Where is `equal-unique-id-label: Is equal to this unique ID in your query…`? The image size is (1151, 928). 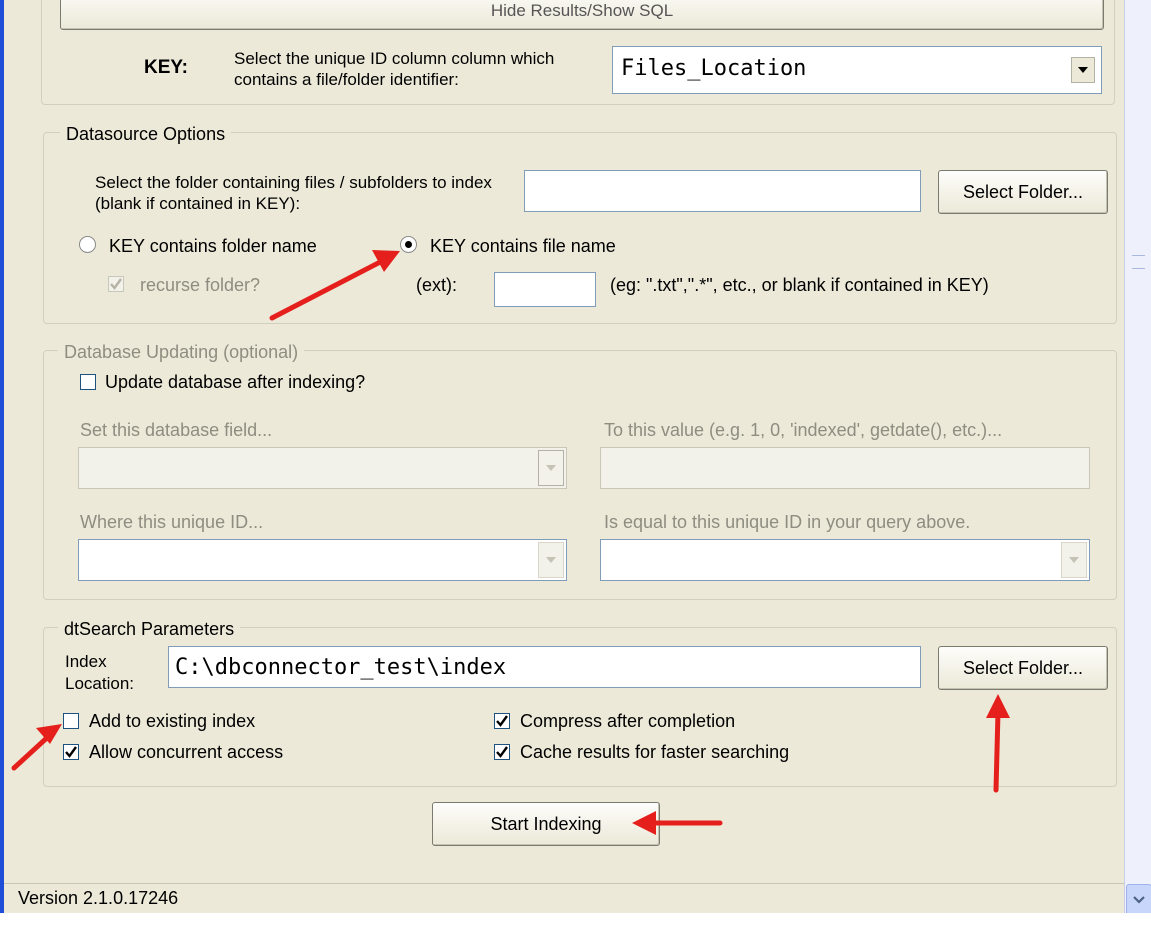
equal-unique-id-label: Is equal to this unique ID in your query… is located at coordinates (787, 522).